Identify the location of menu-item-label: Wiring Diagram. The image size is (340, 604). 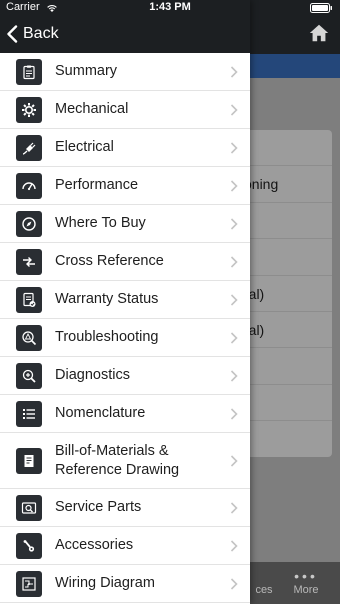
(105, 583).